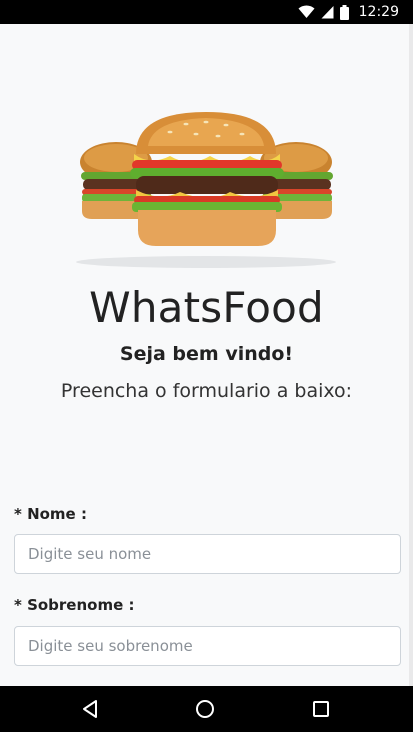 This screenshot has height=732, width=413. What do you see at coordinates (50, 514) in the screenshot?
I see `nome-label: * Nome :` at bounding box center [50, 514].